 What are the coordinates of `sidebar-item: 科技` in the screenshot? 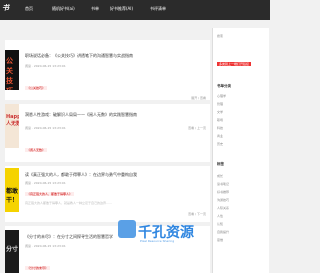 It's located at (220, 128).